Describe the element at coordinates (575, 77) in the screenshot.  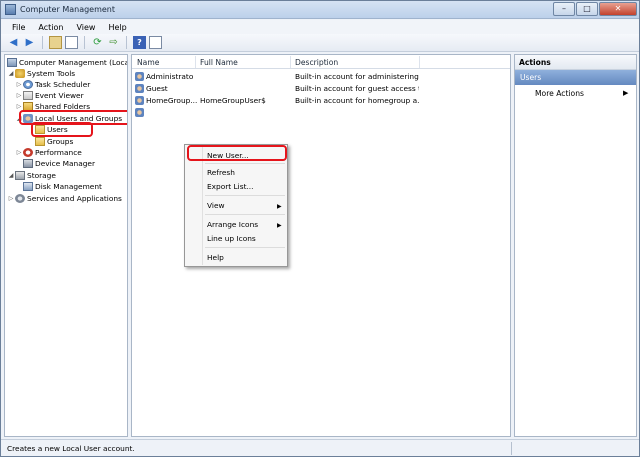
I see `actions-section-users: Users` at that location.